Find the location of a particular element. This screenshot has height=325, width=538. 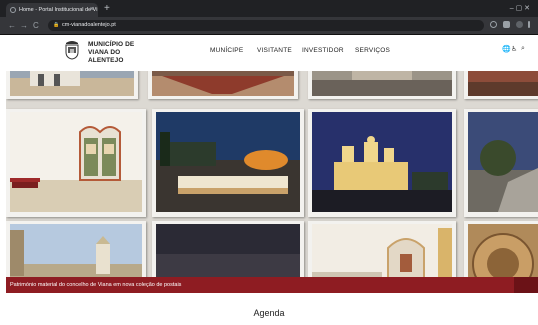

tab-title: Home - Portal Institucional de Vi is located at coordinates (58, 10).